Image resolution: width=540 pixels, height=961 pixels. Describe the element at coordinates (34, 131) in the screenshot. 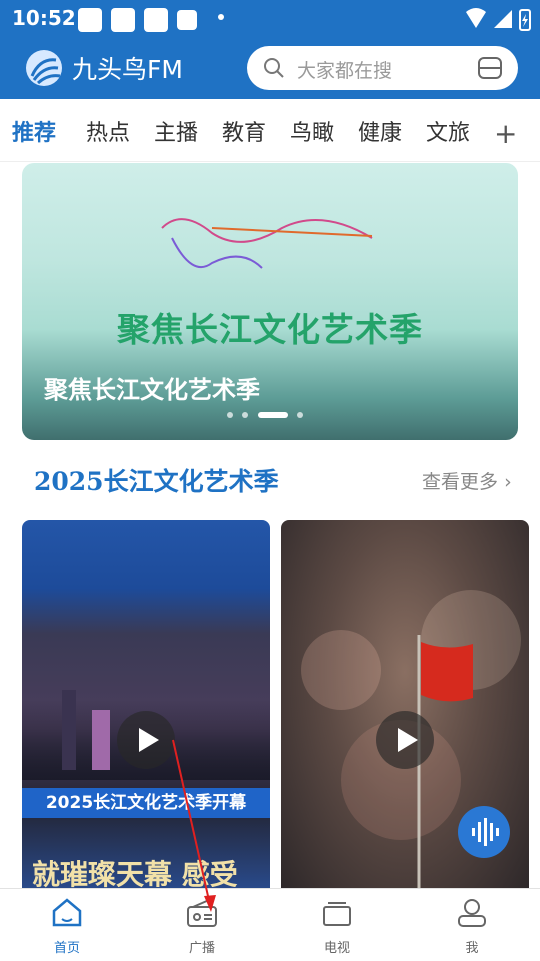

I see `tab-recommend: 推荐` at that location.